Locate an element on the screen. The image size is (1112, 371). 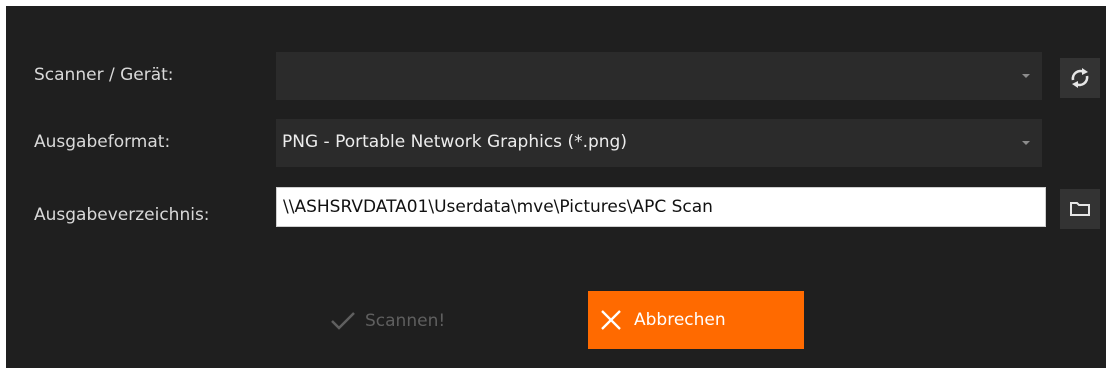
browse-folder-button is located at coordinates (1080, 209).